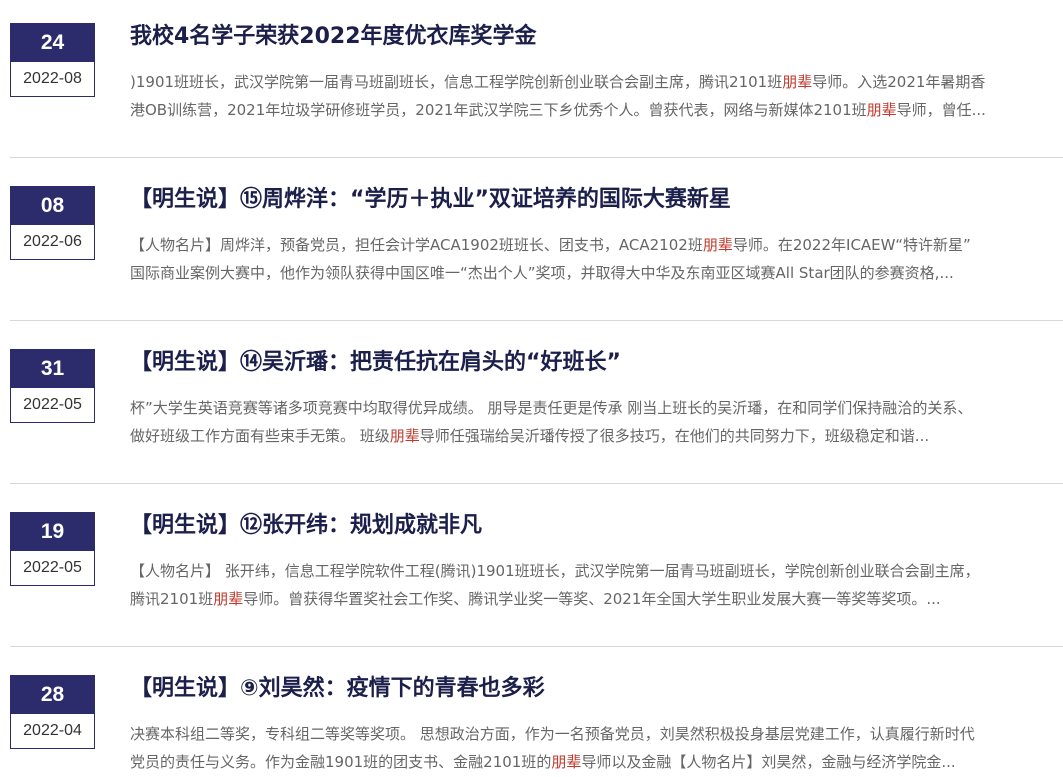 The image size is (1063, 777). Describe the element at coordinates (590, 37) in the screenshot. I see `article-title-link: 我校4名学子荣获2022年度优衣库奖学金` at that location.